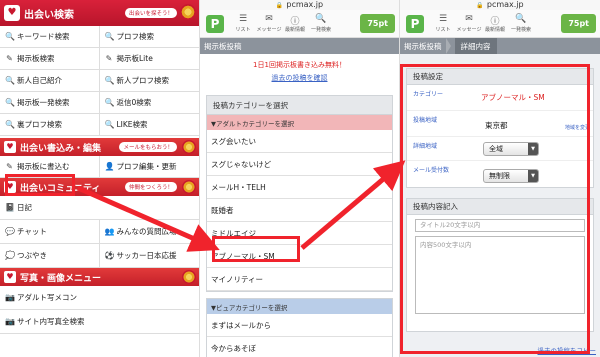 The height and width of the screenshot is (357, 600). I want to click on nav-item-label: 一発検索, so click(320, 30).